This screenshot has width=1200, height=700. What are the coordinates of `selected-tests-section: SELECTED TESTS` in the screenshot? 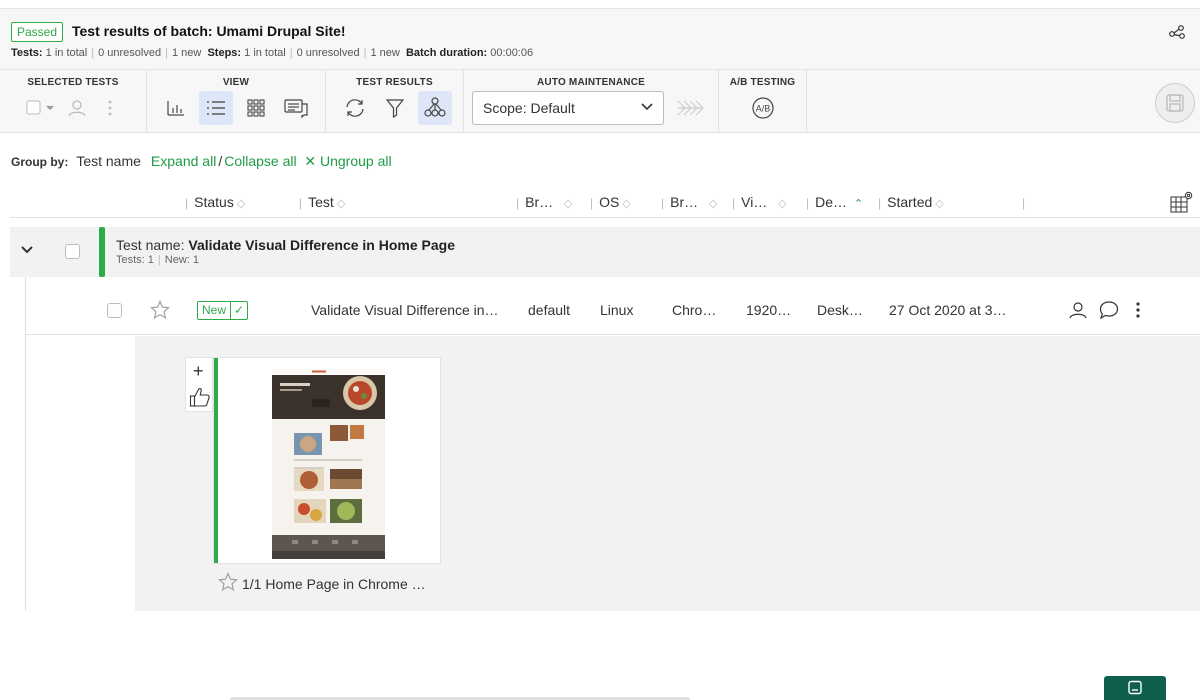 It's located at (73, 101).